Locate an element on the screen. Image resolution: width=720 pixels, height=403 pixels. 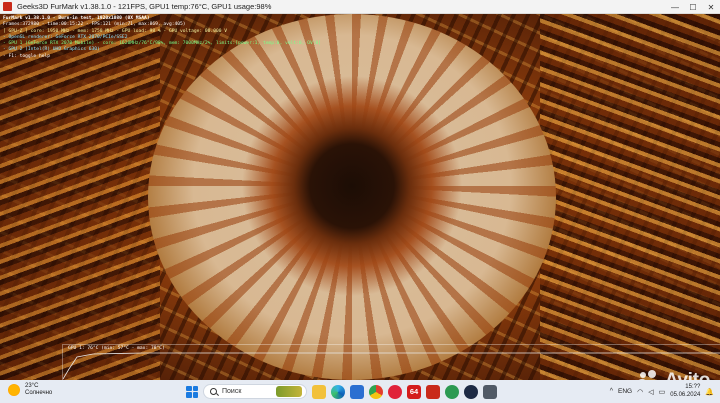
close-button: ✕ is located at coordinates (711, 7).